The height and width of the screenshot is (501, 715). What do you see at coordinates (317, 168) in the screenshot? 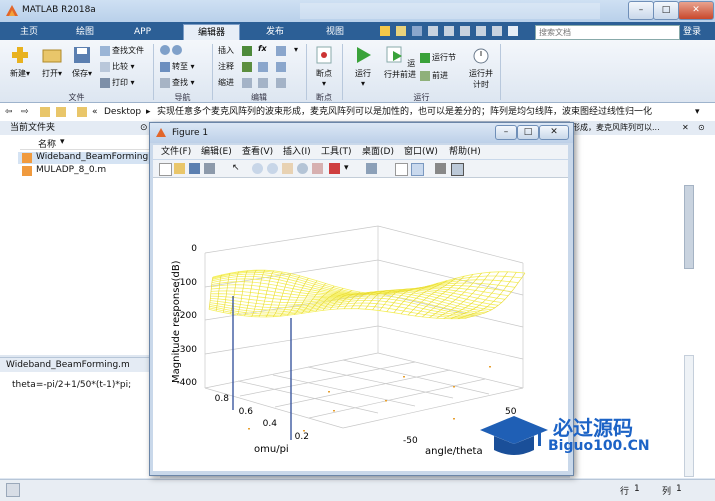
I see `data-cursor-icon` at bounding box center [317, 168].